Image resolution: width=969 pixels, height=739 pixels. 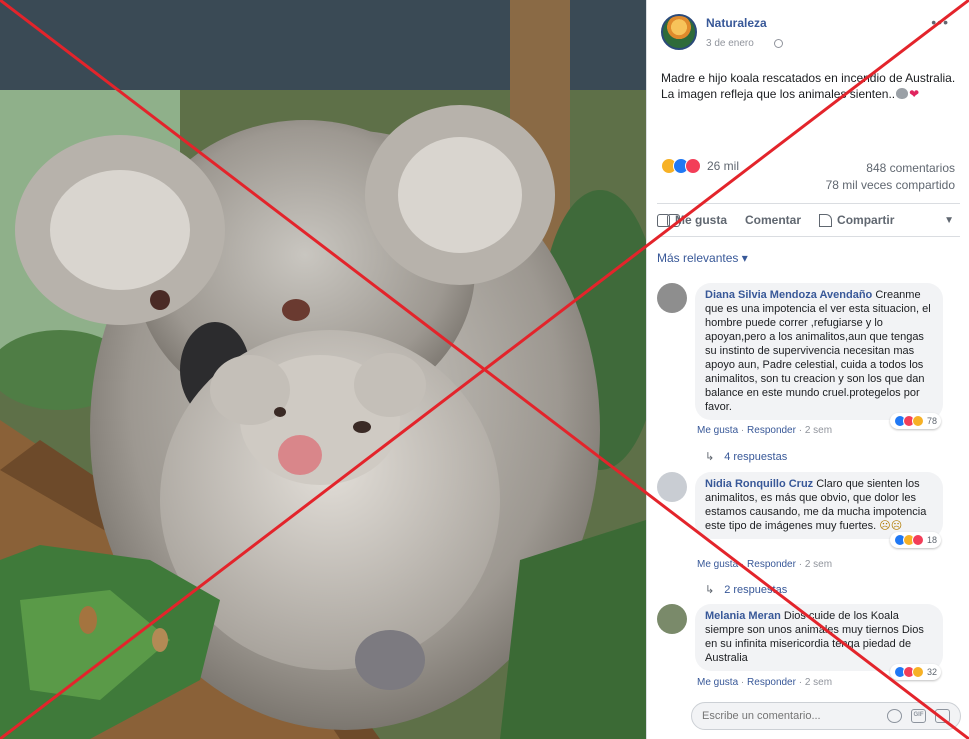 I want to click on heart-emoji-icon: ❤, so click(x=914, y=94).